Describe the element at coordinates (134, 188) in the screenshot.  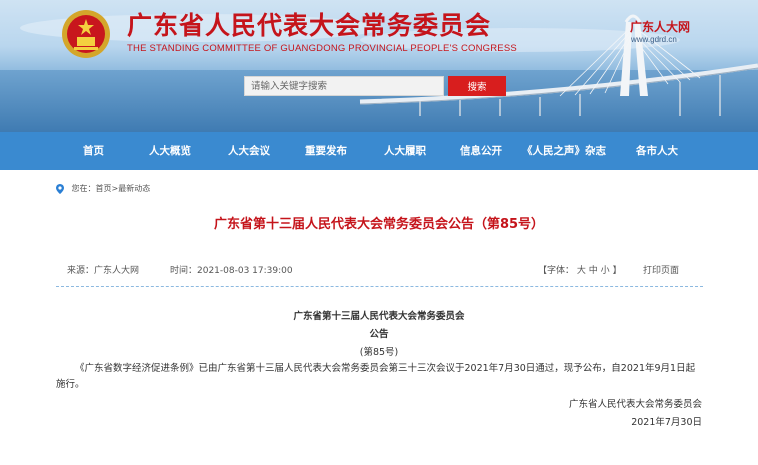
I see `breadcrumb-current: 最新动态` at that location.